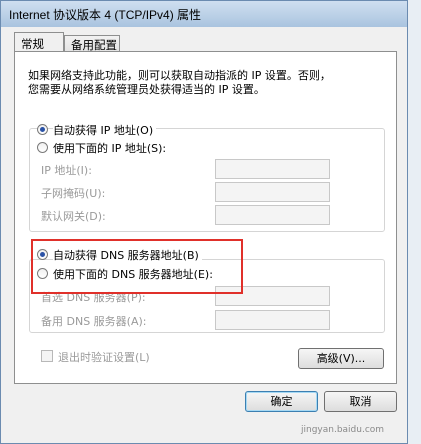 The height and width of the screenshot is (444, 421). I want to click on tab-alternate-config: 备用配置, so click(92, 43).